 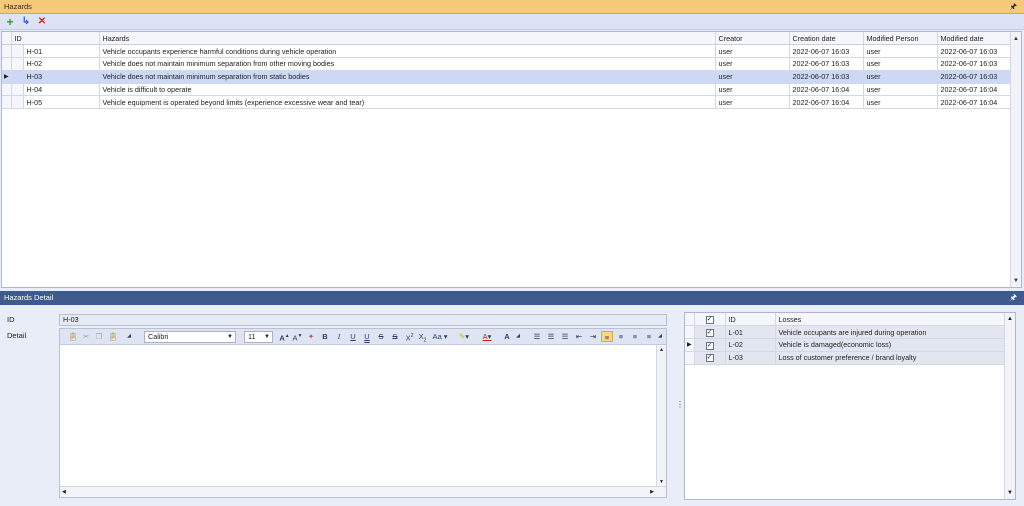 I want to click on scroll-right-icon: ▶, so click(x=652, y=492).